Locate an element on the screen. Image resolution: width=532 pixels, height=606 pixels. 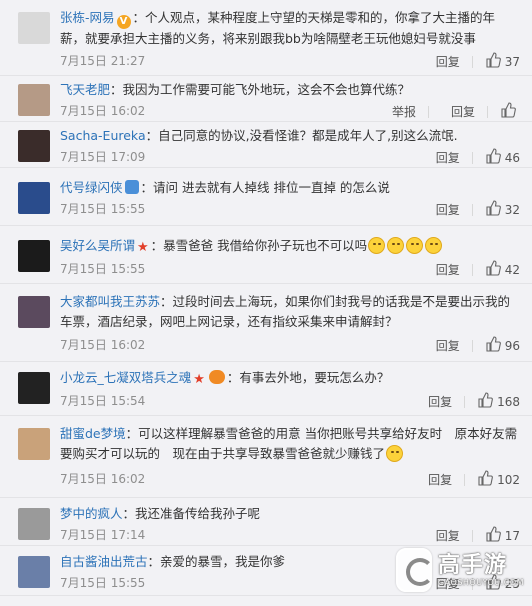
comment-actions: 回复 96 is located at coordinates (467, 345).